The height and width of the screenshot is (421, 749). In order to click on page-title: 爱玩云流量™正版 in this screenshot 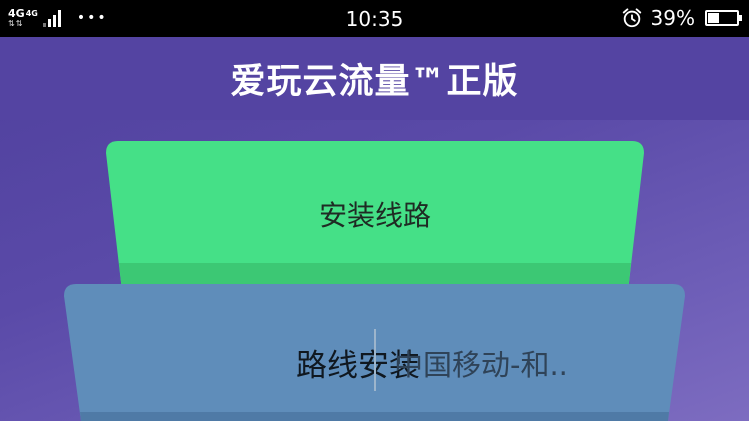, I will do `click(374, 82)`.